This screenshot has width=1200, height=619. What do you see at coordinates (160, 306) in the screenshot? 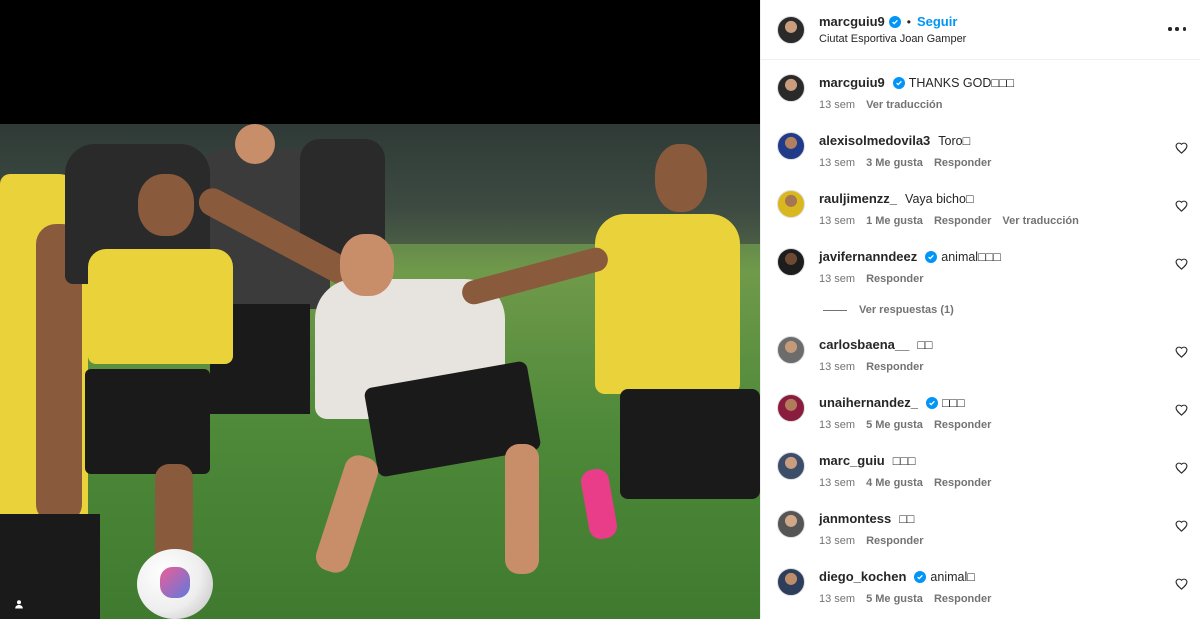
I see `player-main-bib` at bounding box center [160, 306].